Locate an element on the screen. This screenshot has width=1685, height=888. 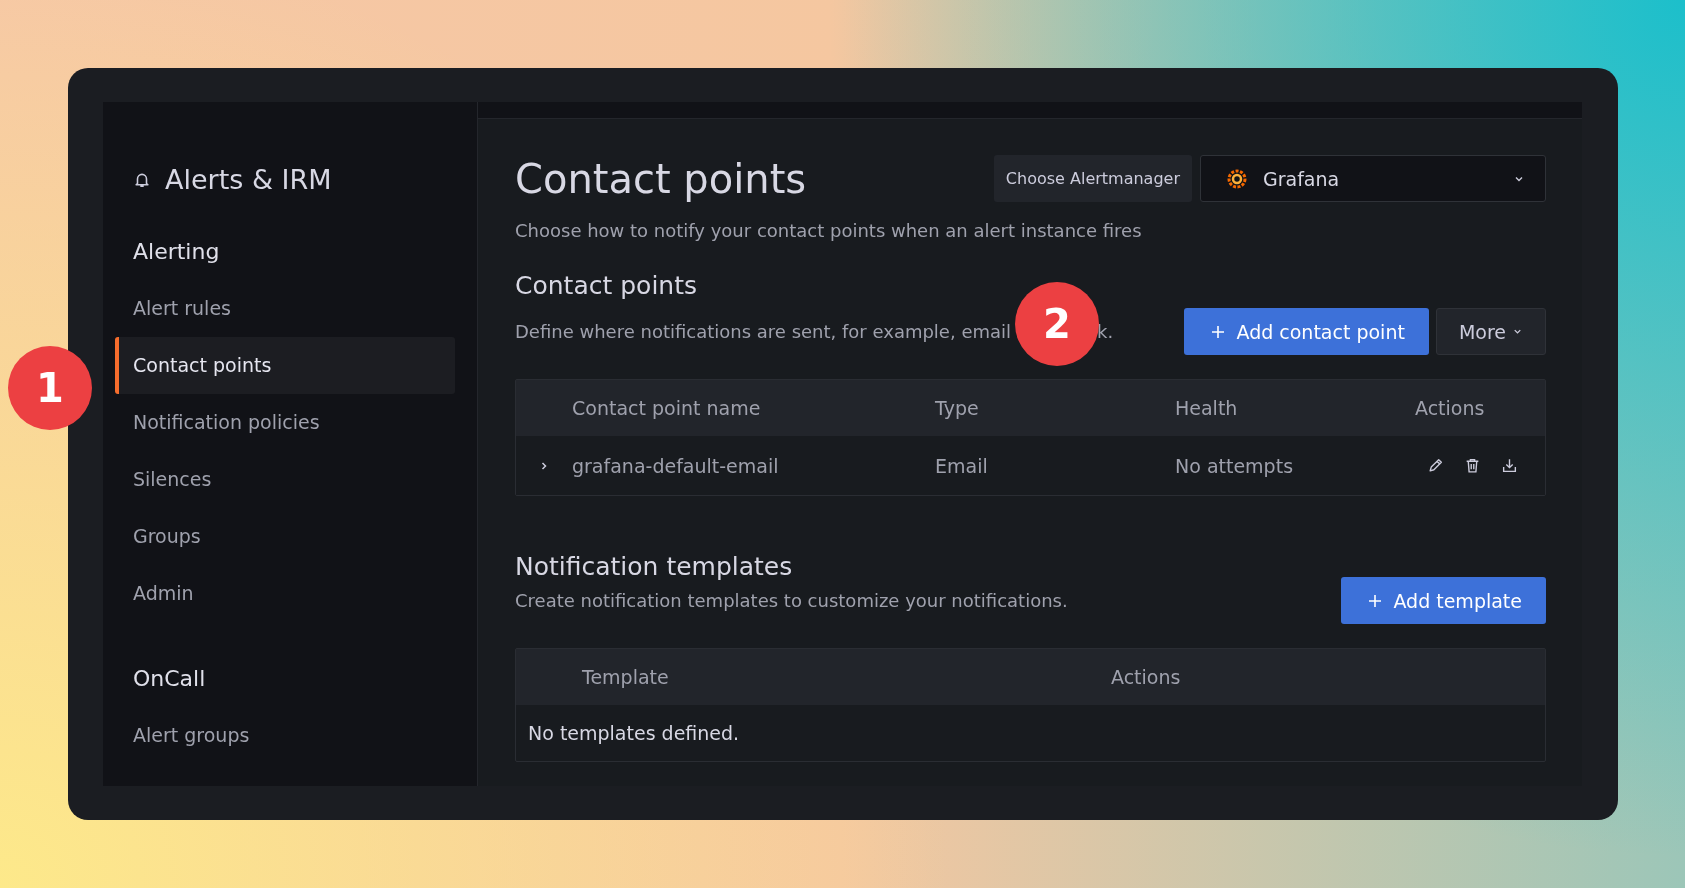
table-cell-text: No attempts is located at coordinates (1235, 465).